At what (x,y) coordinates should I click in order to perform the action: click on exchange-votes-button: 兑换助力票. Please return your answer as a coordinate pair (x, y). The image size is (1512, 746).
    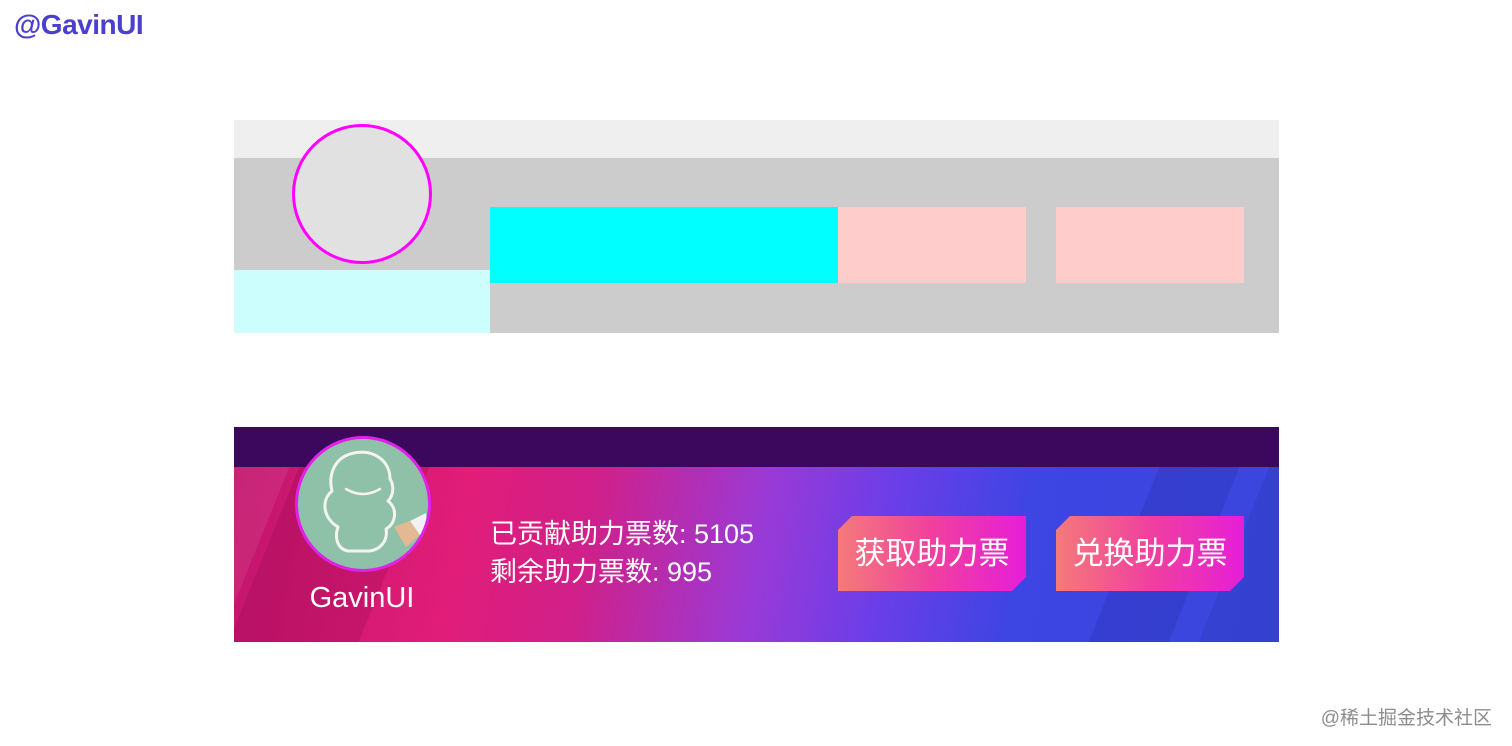
    Looking at the image, I should click on (1150, 553).